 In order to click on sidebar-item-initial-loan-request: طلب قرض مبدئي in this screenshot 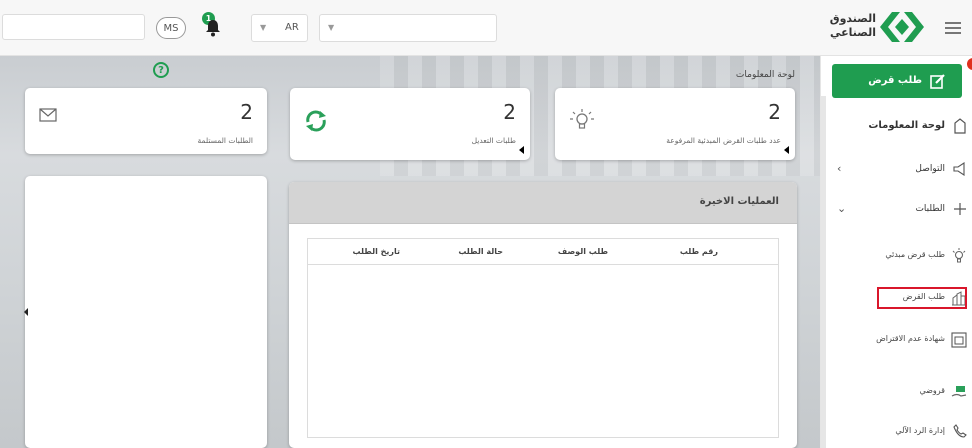, I will do `click(899, 256)`.